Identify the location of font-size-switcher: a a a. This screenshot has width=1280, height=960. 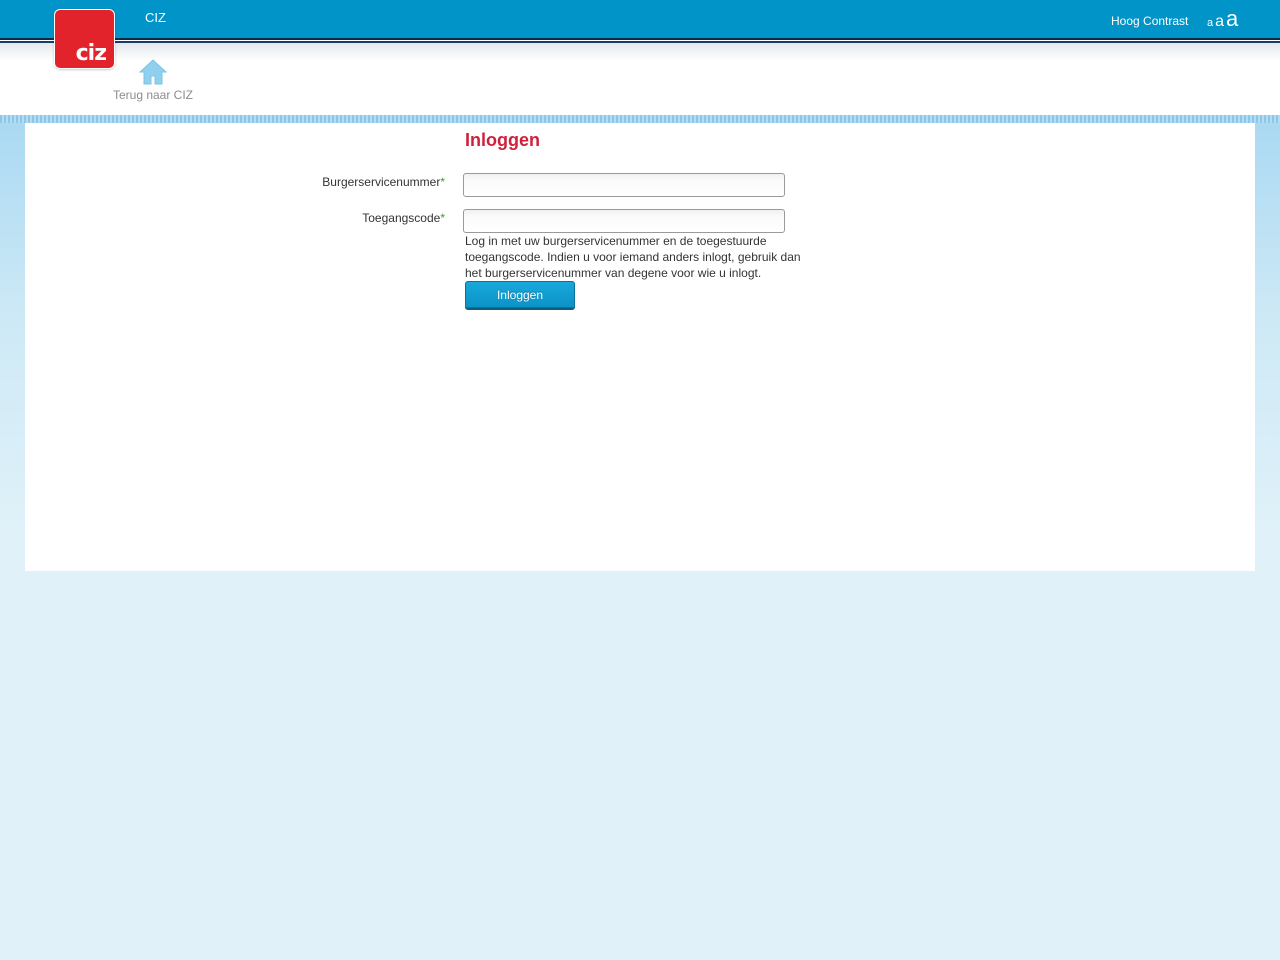
(1222, 19).